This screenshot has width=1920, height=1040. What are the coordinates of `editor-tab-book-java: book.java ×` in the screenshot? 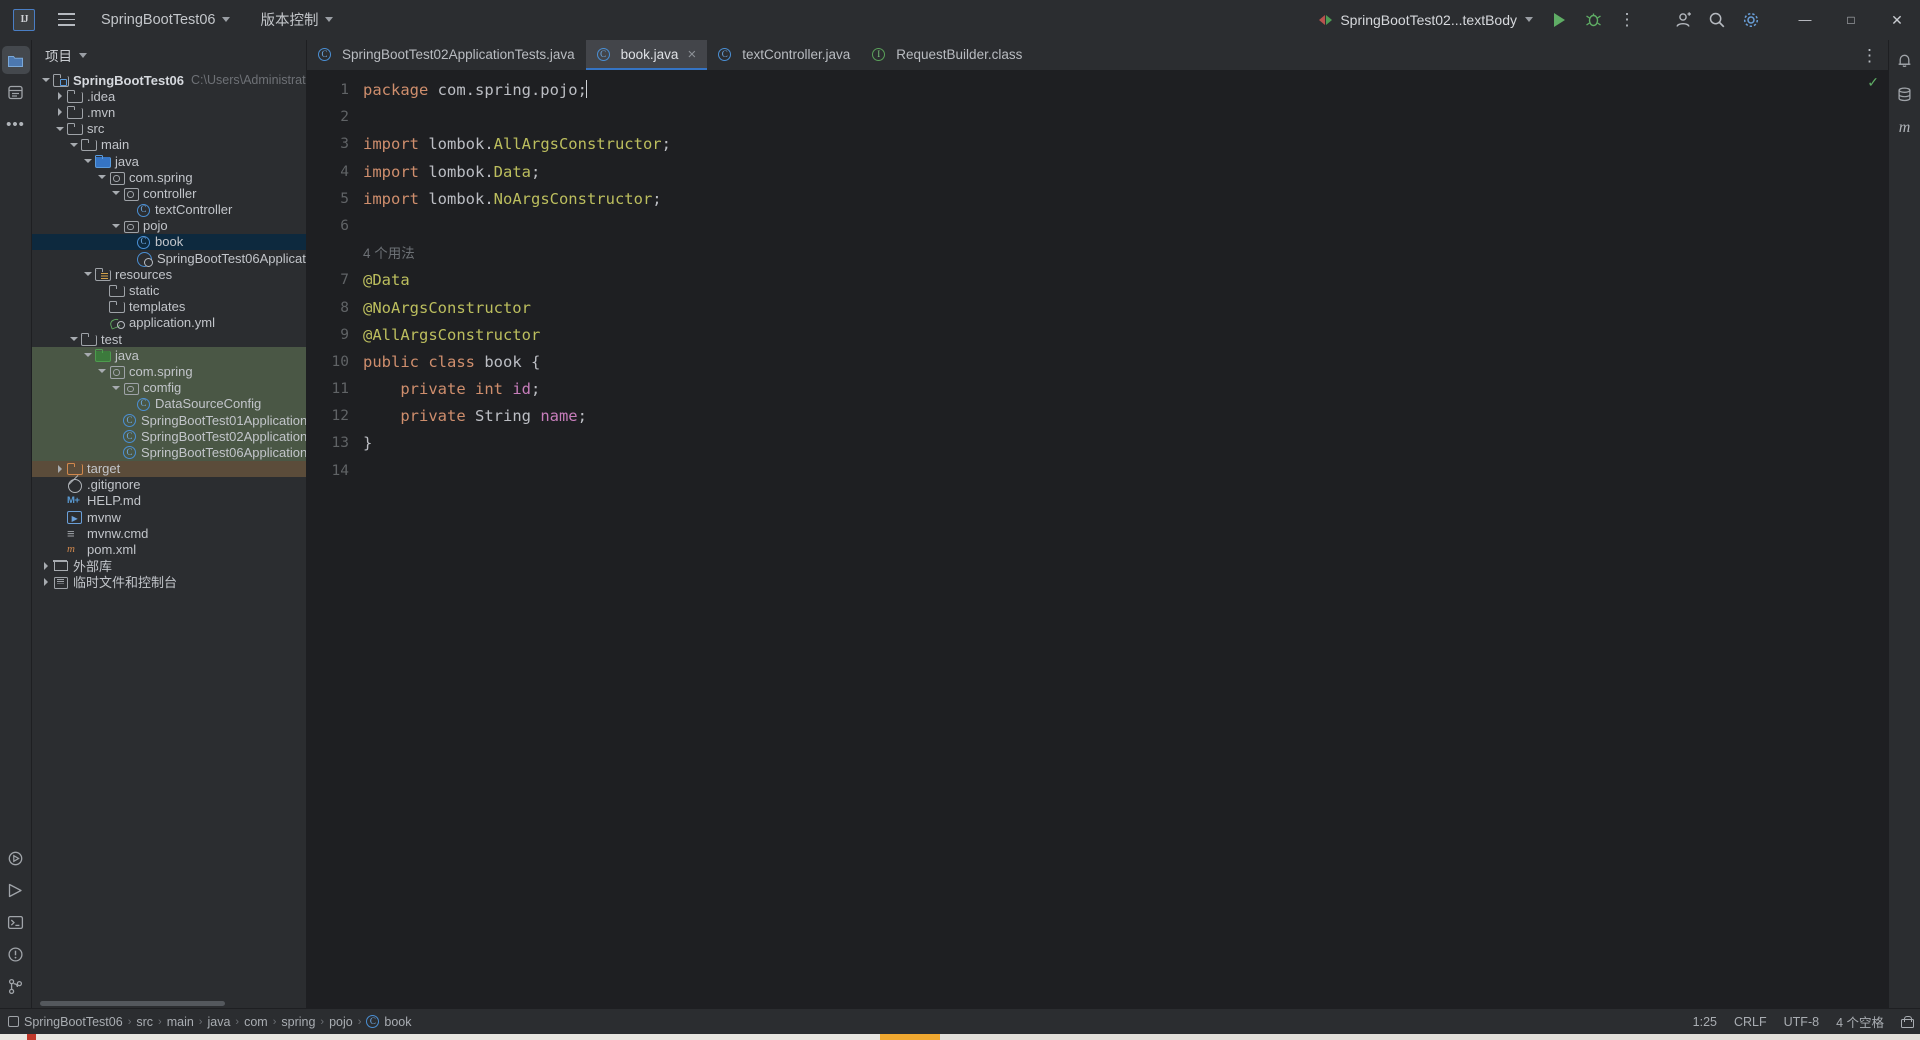 It's located at (646, 55).